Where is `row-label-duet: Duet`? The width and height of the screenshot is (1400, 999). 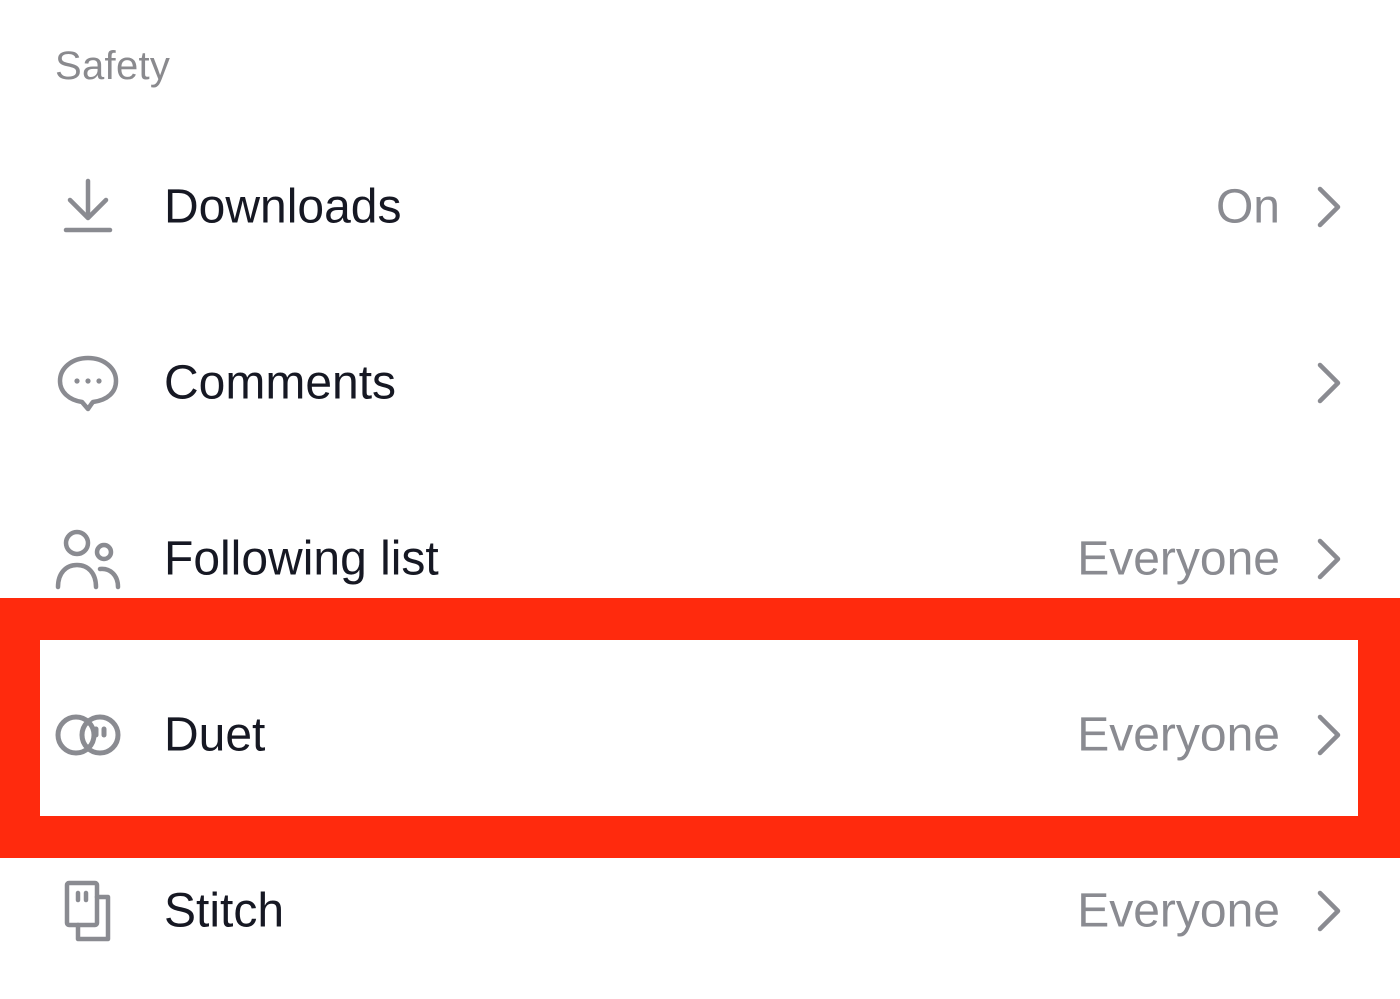 row-label-duet: Duet is located at coordinates (215, 735).